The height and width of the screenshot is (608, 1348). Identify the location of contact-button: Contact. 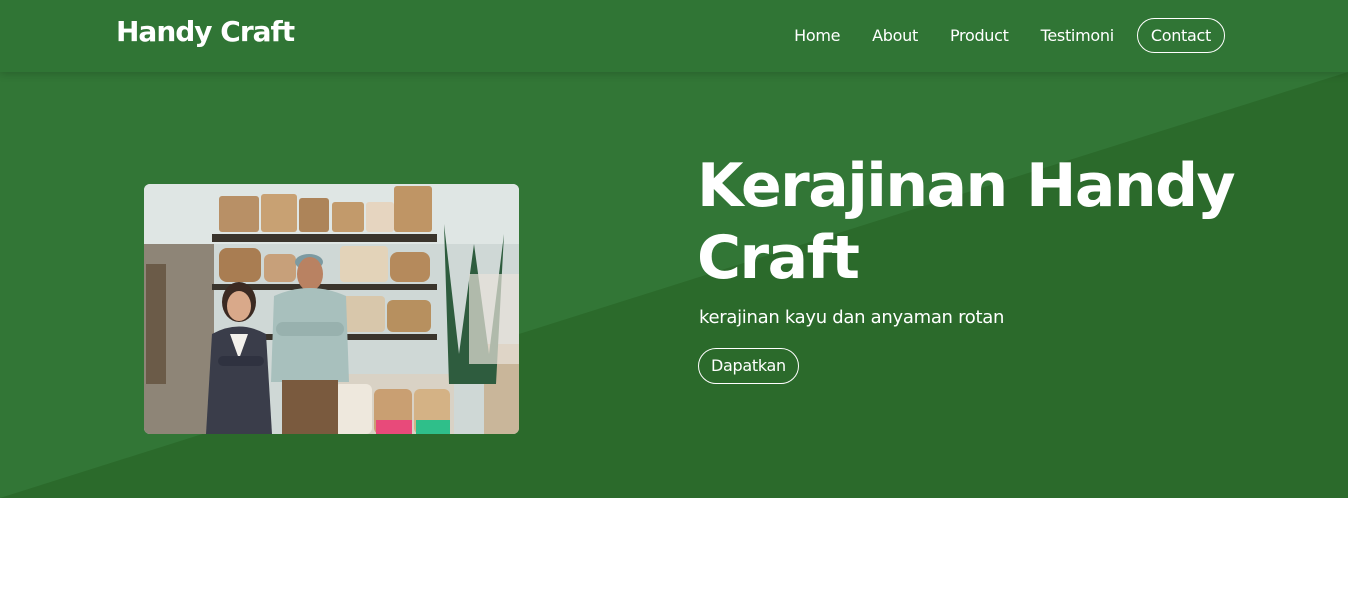
(1180, 35).